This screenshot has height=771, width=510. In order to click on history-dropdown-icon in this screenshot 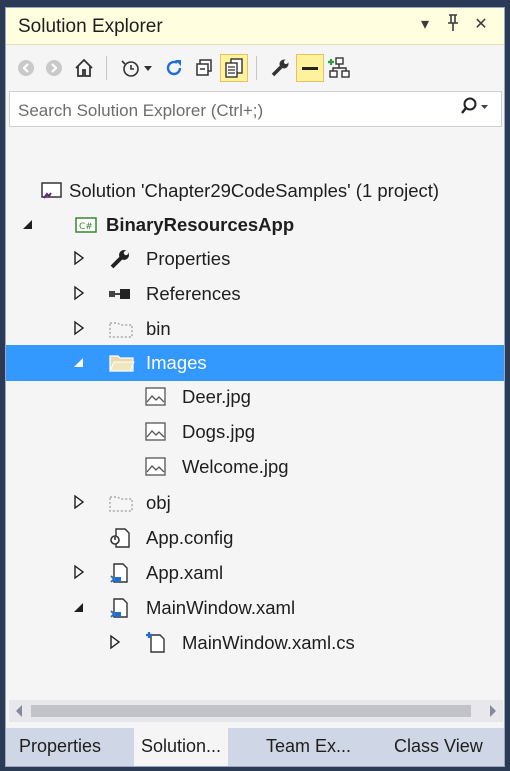, I will do `click(148, 68)`.